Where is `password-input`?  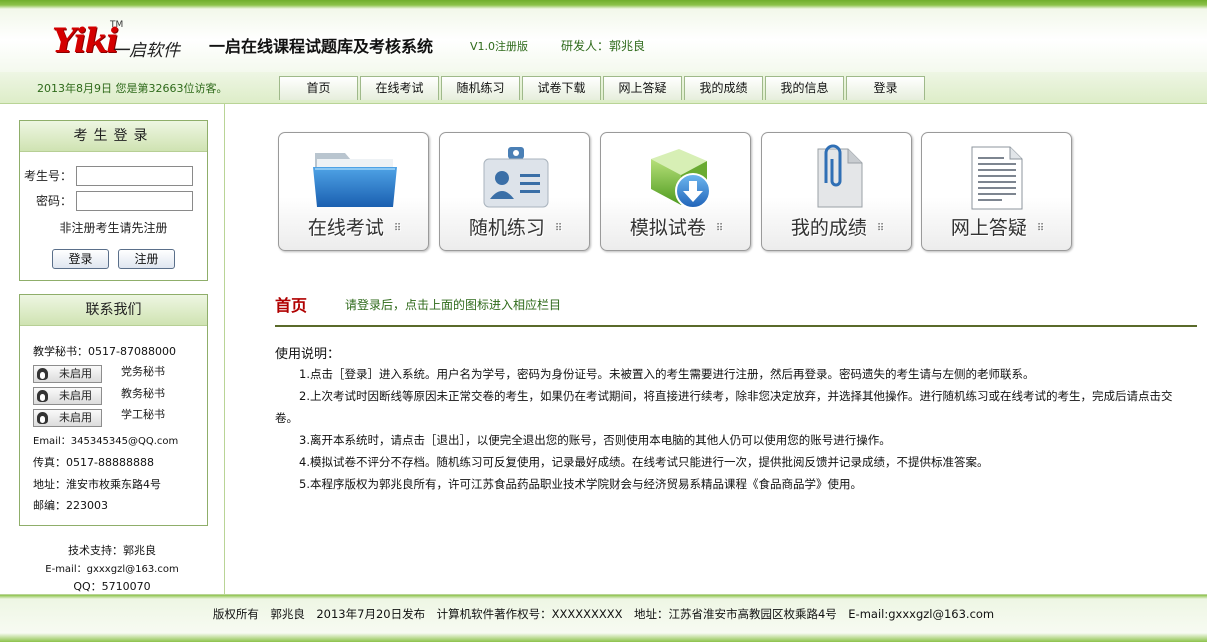
password-input is located at coordinates (134, 201).